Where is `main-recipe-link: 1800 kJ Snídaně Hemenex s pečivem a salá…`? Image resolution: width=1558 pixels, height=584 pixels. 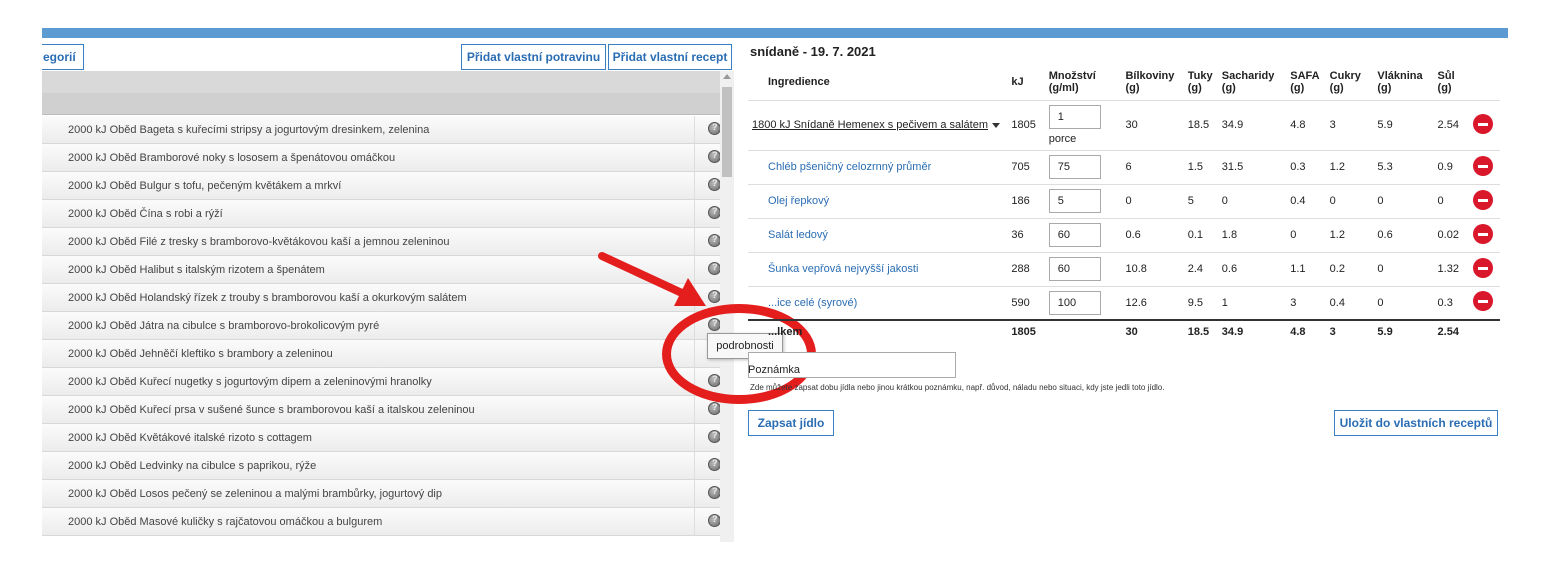
main-recipe-link: 1800 kJ Snídaně Hemenex s pečivem a salá… is located at coordinates (870, 125).